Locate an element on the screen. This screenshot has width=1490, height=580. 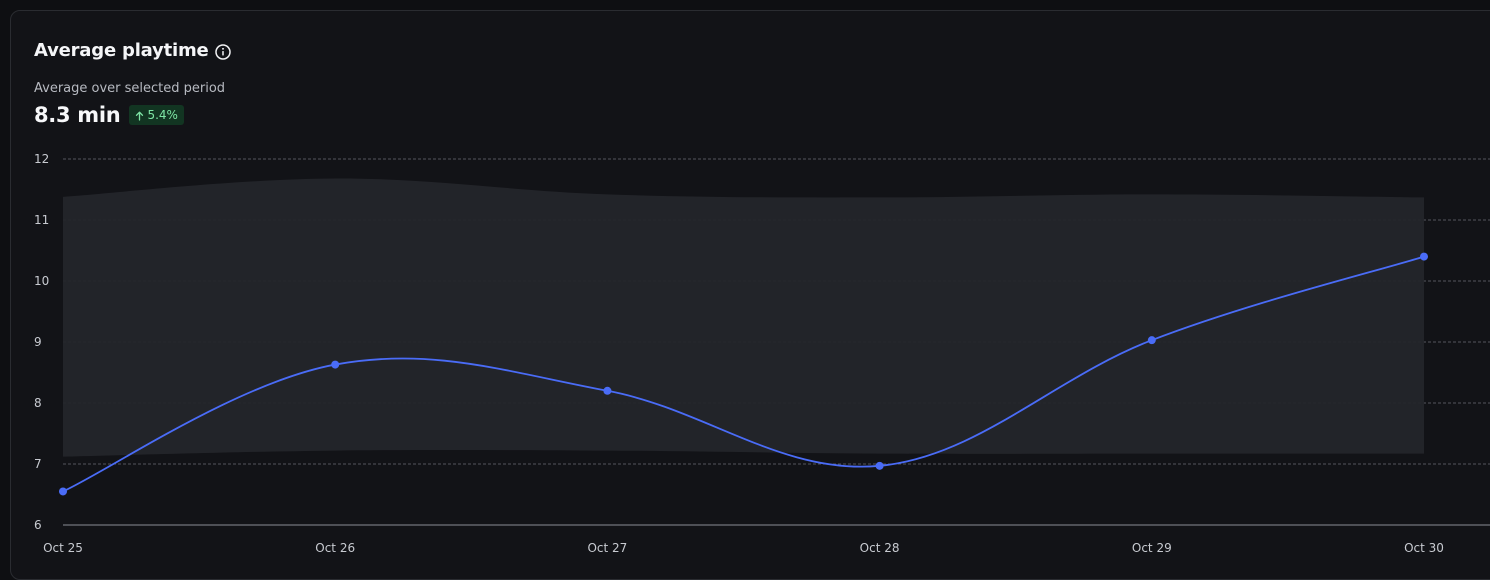
x-tick-label-5: Oct 30 is located at coordinates (1424, 548).